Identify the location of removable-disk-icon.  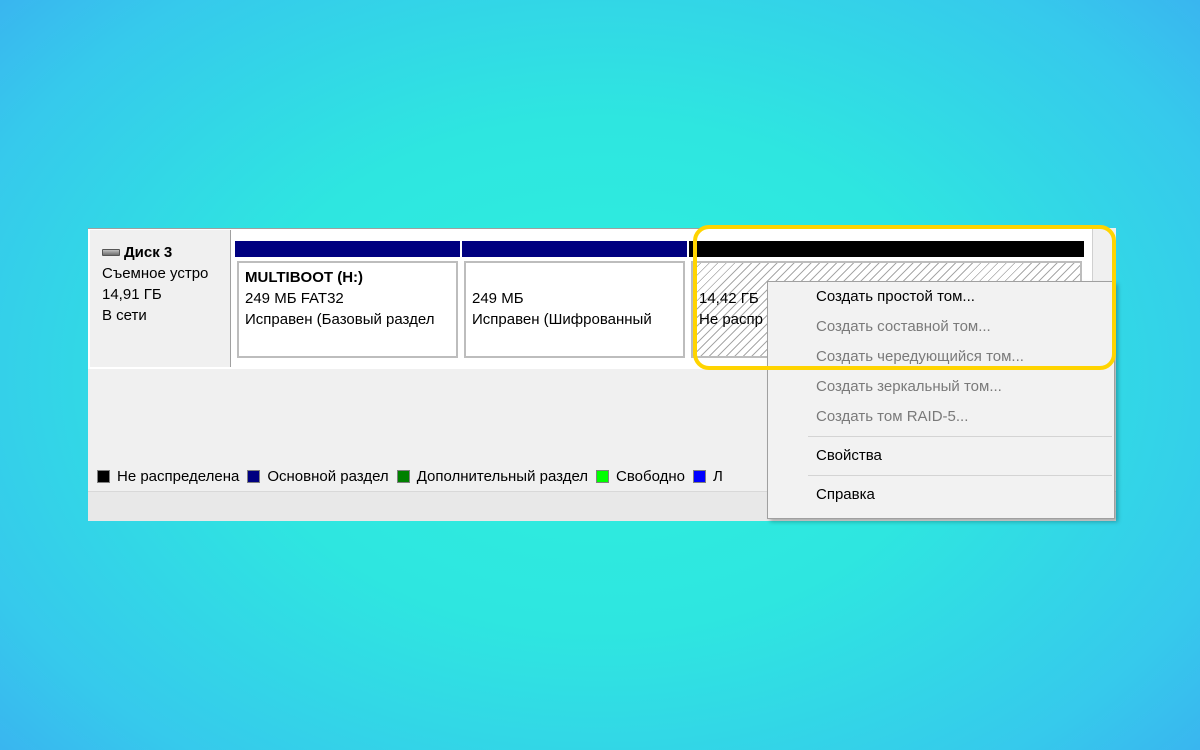
(111, 252).